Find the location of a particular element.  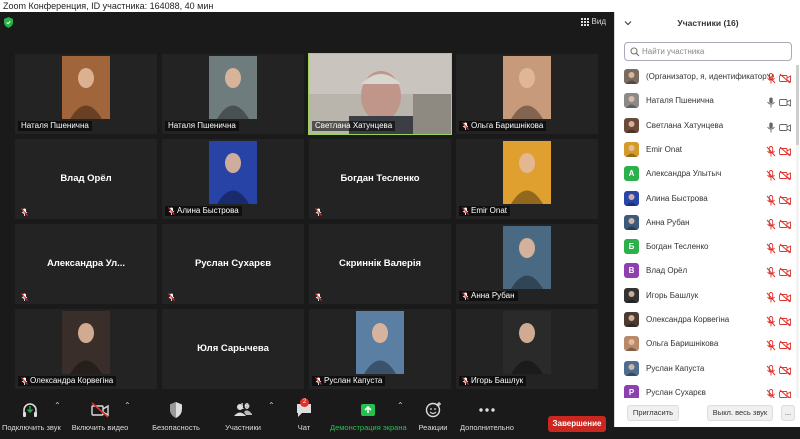

participants-button: 16 Участники is located at coordinates (243, 418).